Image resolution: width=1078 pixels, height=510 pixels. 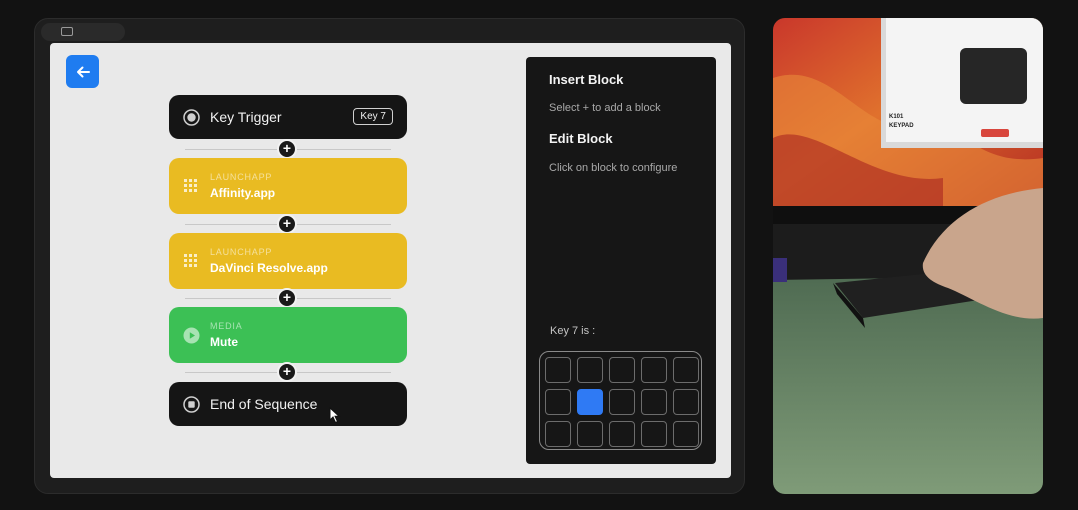 I want to click on record-icon, so click(x=191, y=117).